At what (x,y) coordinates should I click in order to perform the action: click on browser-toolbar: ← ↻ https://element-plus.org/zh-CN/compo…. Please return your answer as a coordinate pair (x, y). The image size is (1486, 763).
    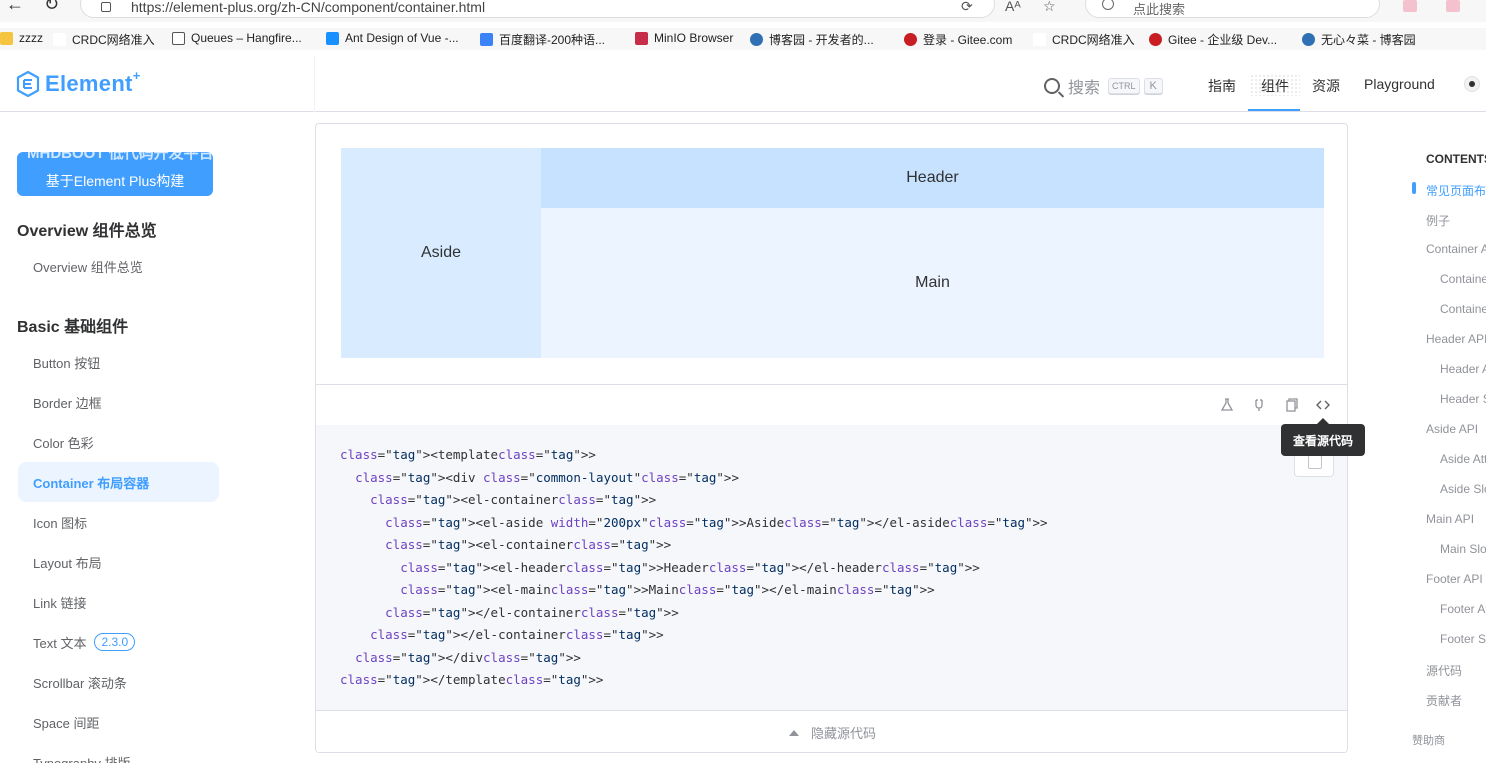
    Looking at the image, I should click on (743, 11).